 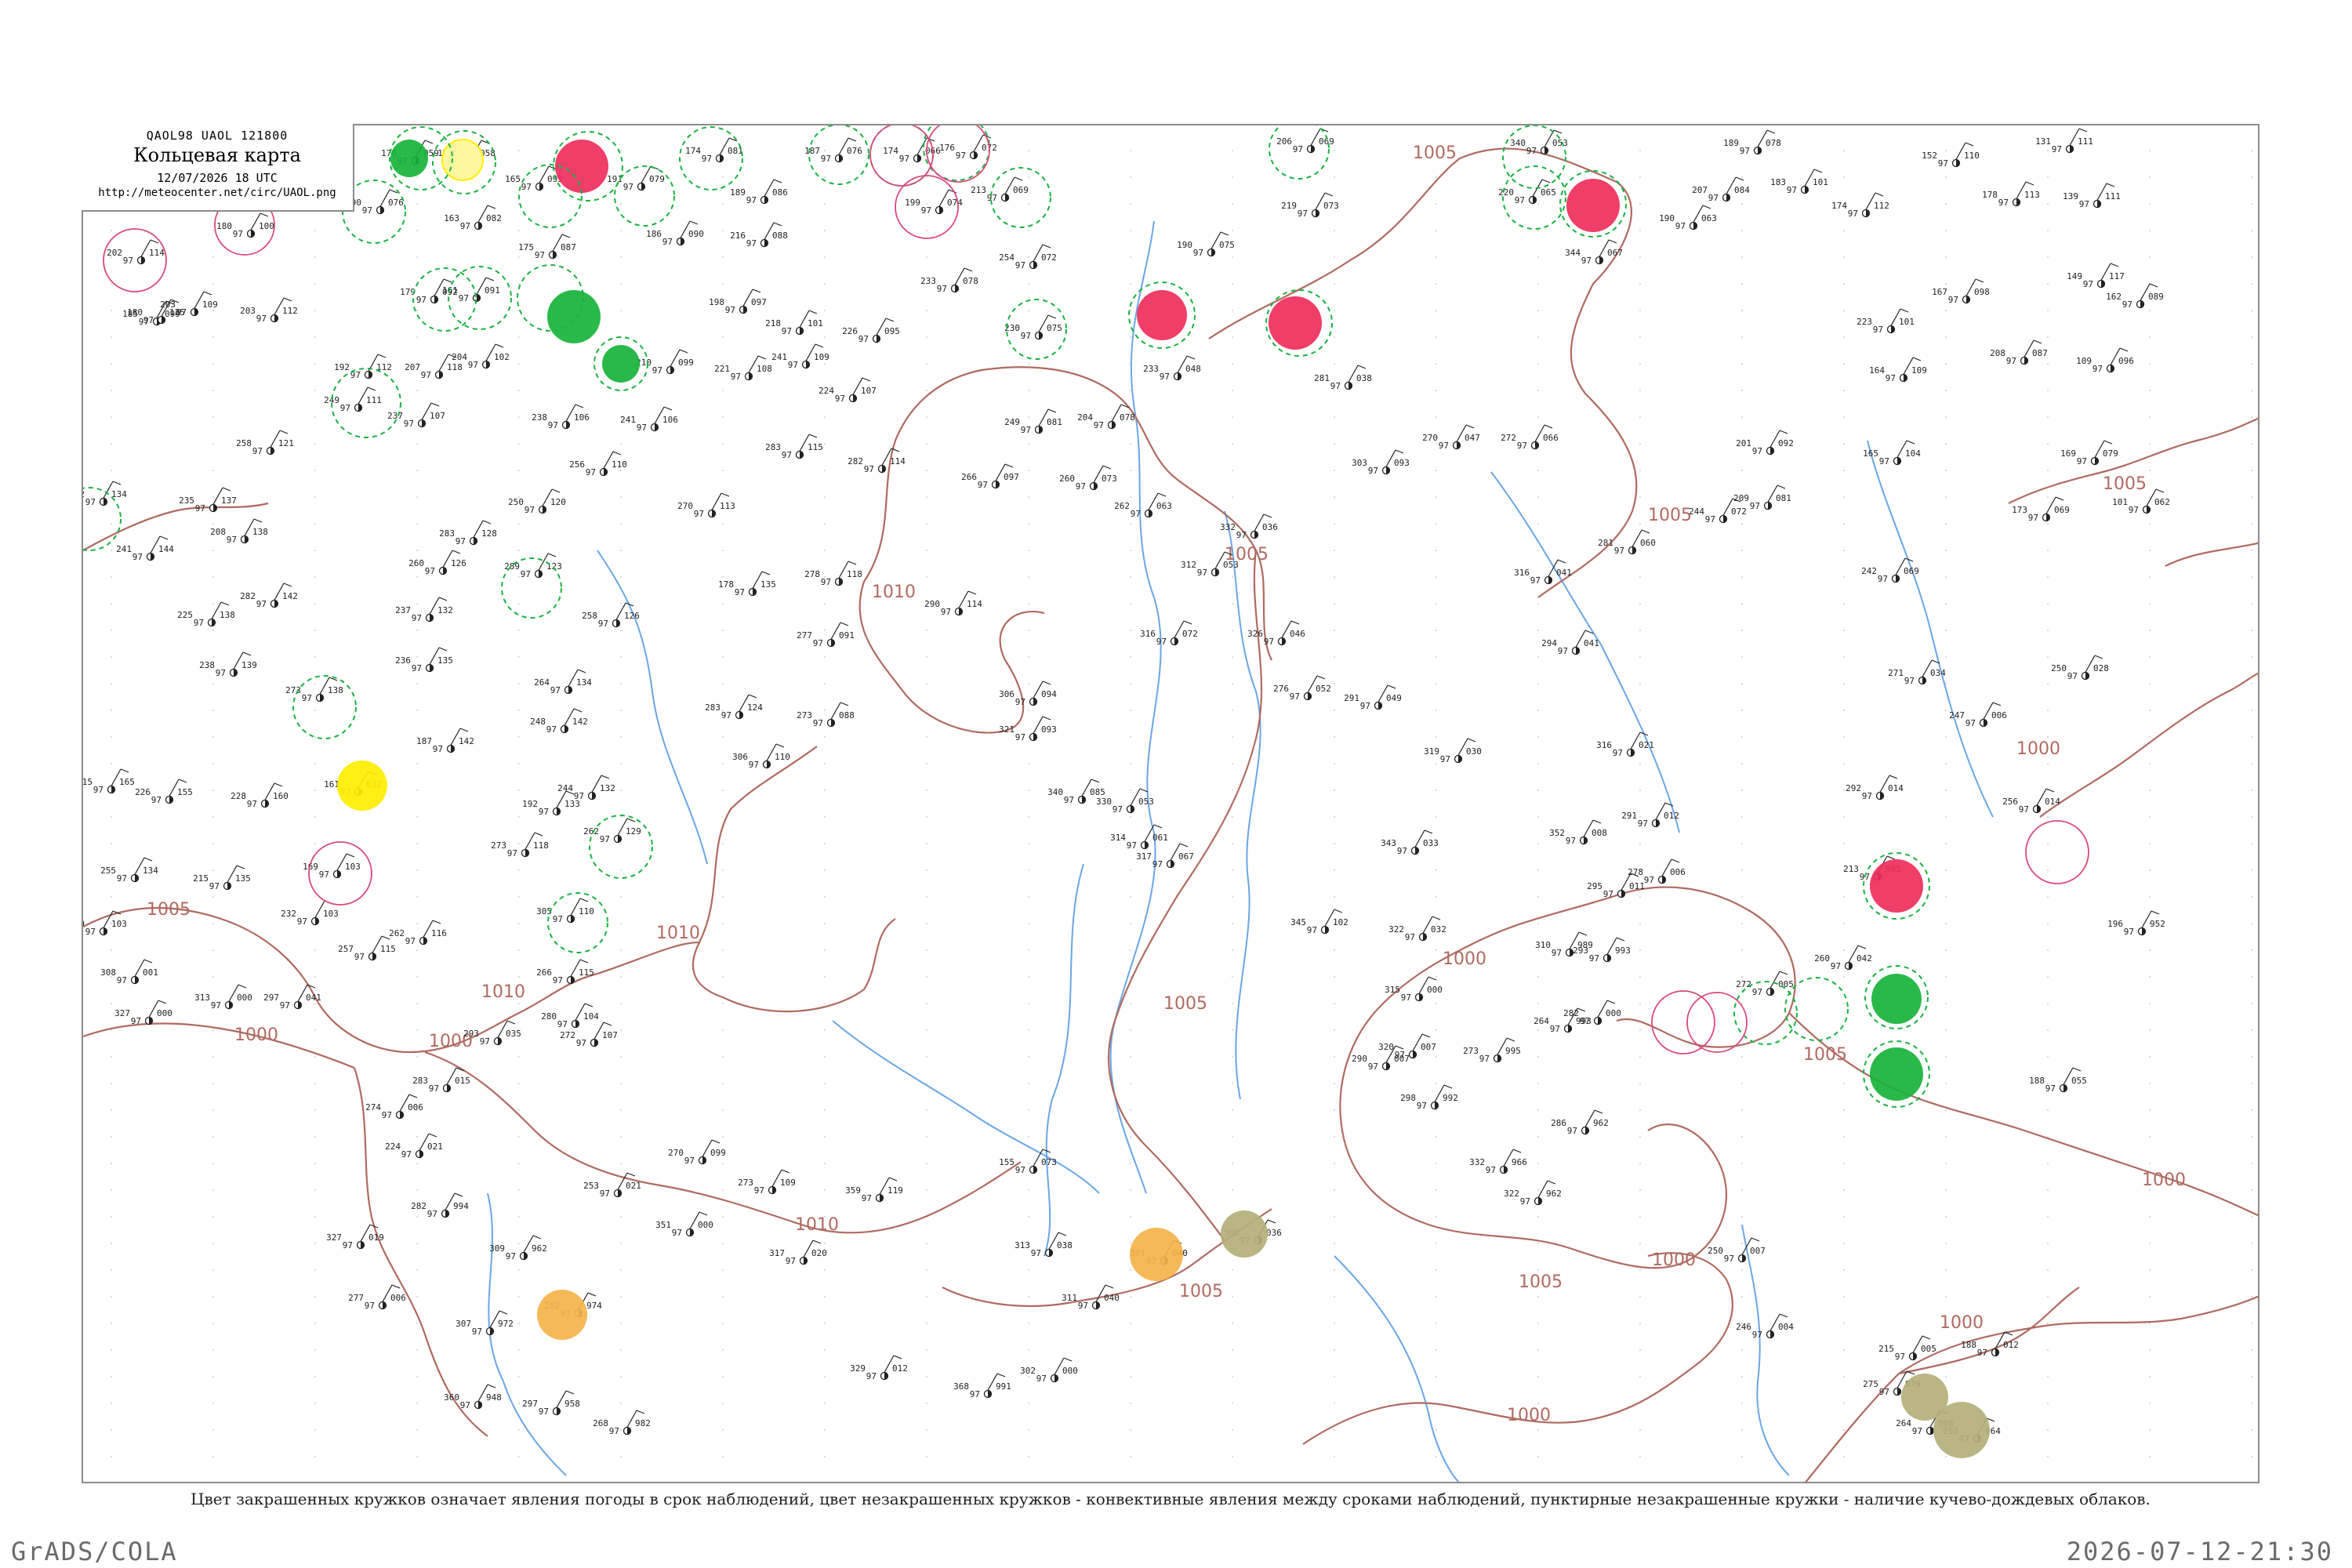 I want to click on station-plot: 27397109, so click(x=767, y=1182).